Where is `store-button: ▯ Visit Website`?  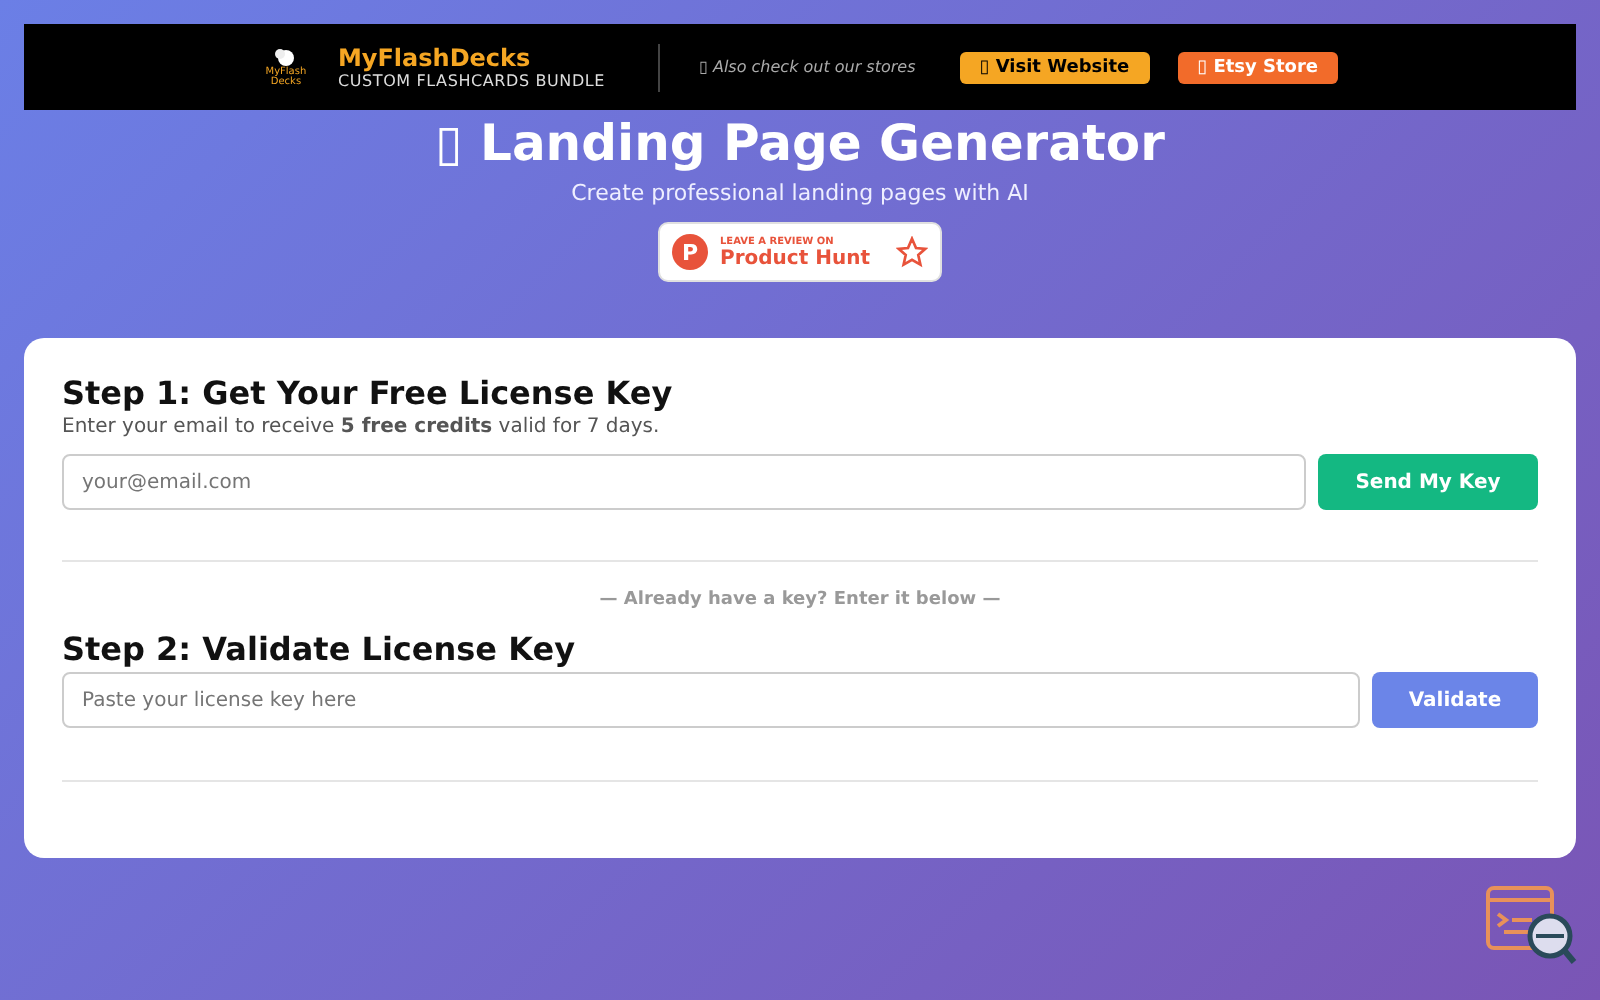
store-button: ▯ Visit Website is located at coordinates (1054, 67).